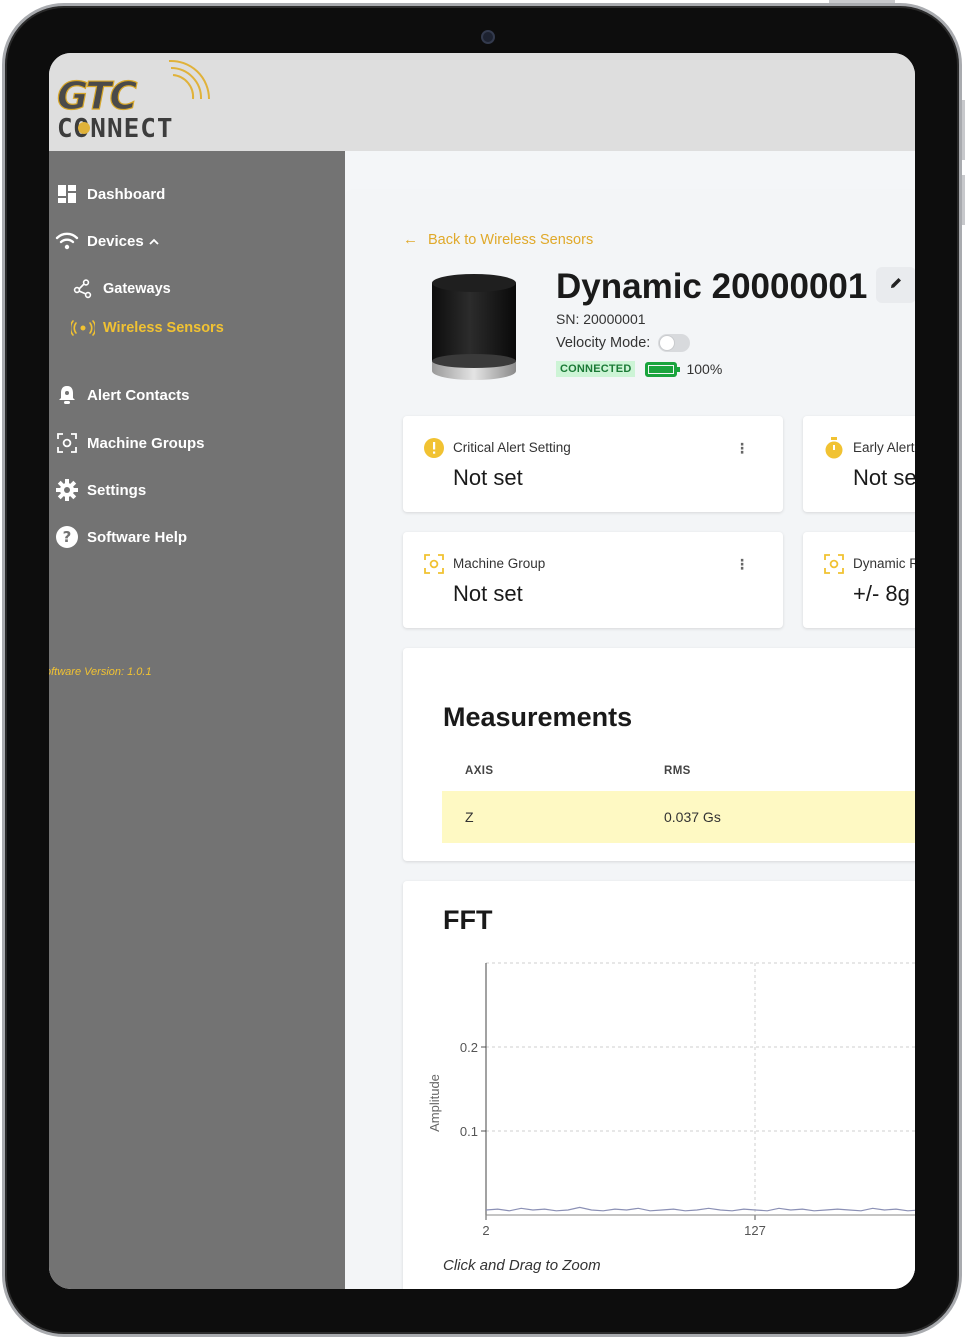 The width and height of the screenshot is (966, 1340). I want to click on sidebar-item-machine-groups: Machine Groups, so click(130, 443).